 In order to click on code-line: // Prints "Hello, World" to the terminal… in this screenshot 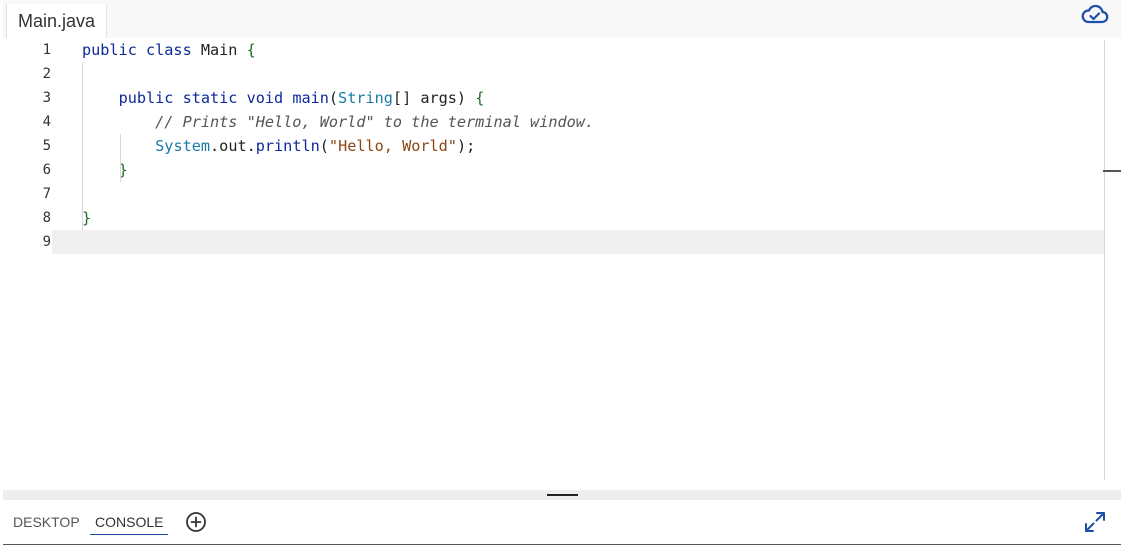, I will do `click(578, 122)`.